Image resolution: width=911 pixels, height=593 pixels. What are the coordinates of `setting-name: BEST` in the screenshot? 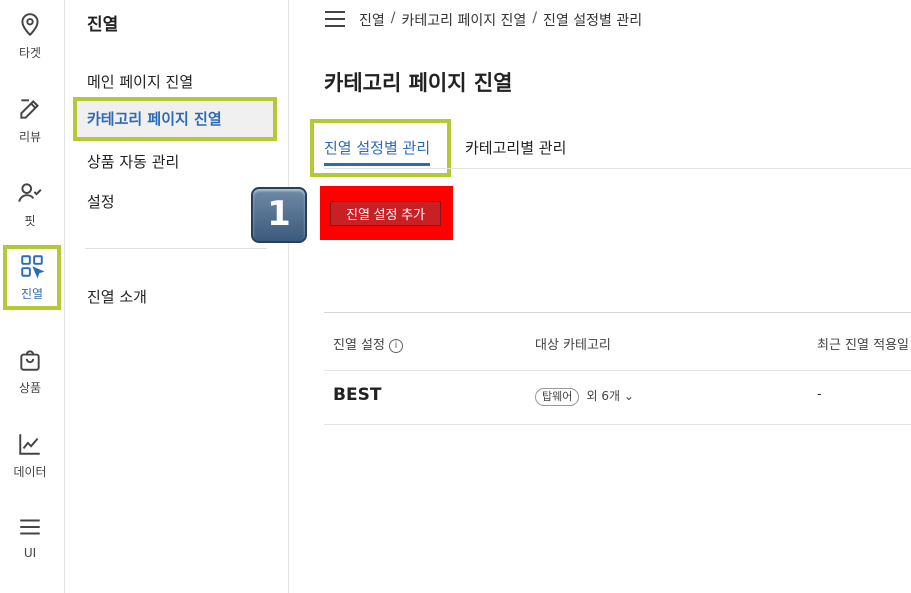 It's located at (357, 395).